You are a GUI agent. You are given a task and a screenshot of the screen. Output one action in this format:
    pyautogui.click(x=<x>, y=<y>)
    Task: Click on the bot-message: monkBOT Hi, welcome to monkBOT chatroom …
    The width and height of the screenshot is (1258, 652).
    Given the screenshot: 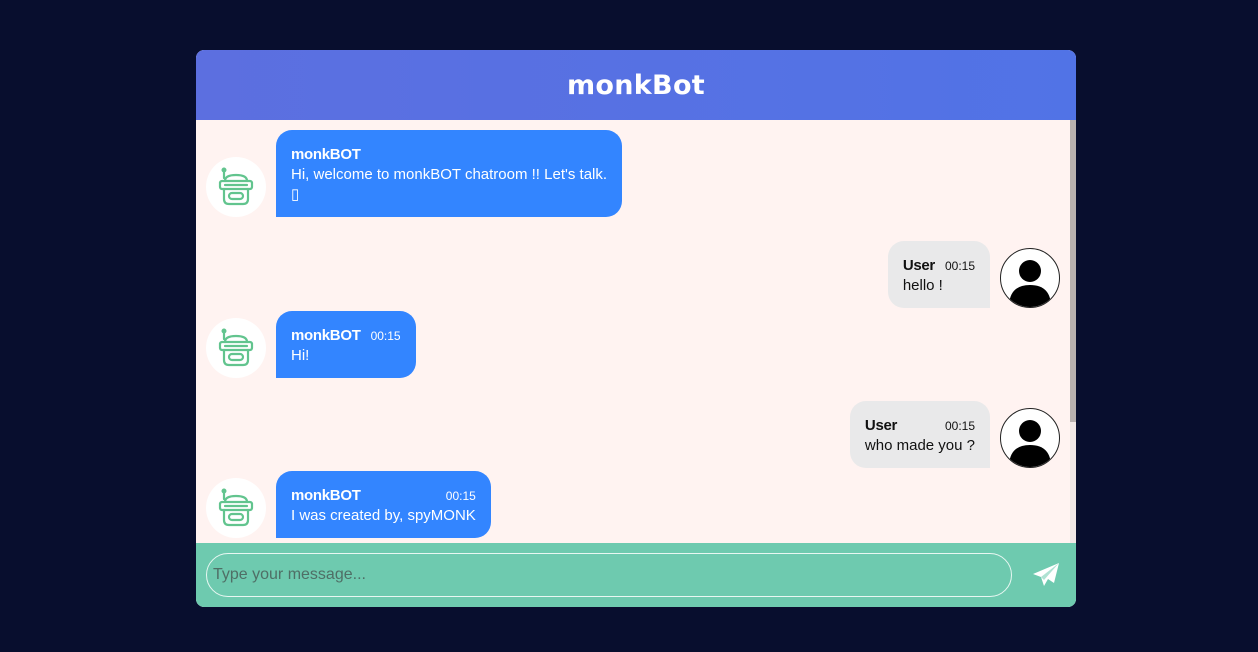 What is the action you would take?
    pyautogui.click(x=414, y=173)
    